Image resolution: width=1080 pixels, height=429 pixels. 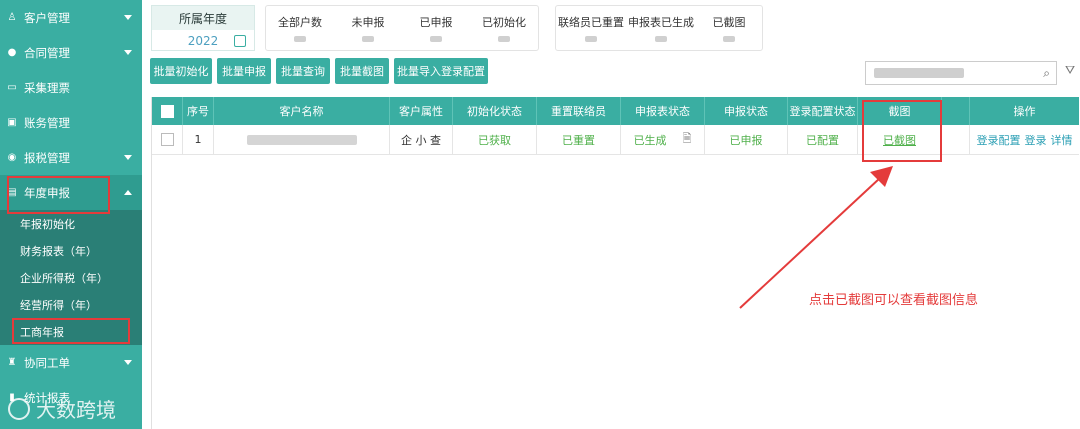 What do you see at coordinates (816, 237) in the screenshot?
I see `annotation-arrow` at bounding box center [816, 237].